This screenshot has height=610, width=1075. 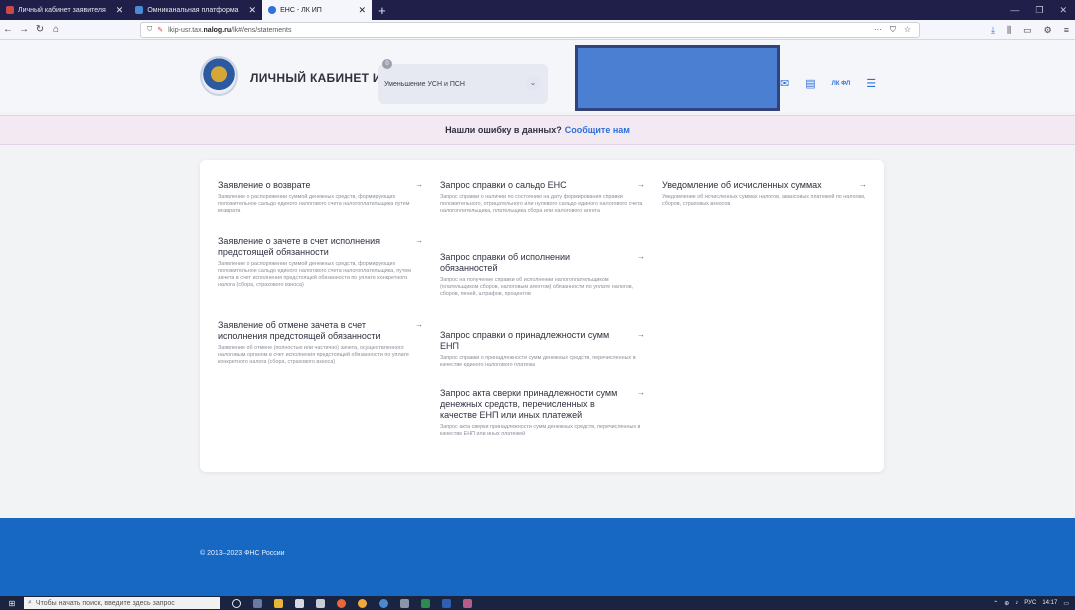 What do you see at coordinates (8, 29) in the screenshot?
I see `back-icon: ←` at bounding box center [8, 29].